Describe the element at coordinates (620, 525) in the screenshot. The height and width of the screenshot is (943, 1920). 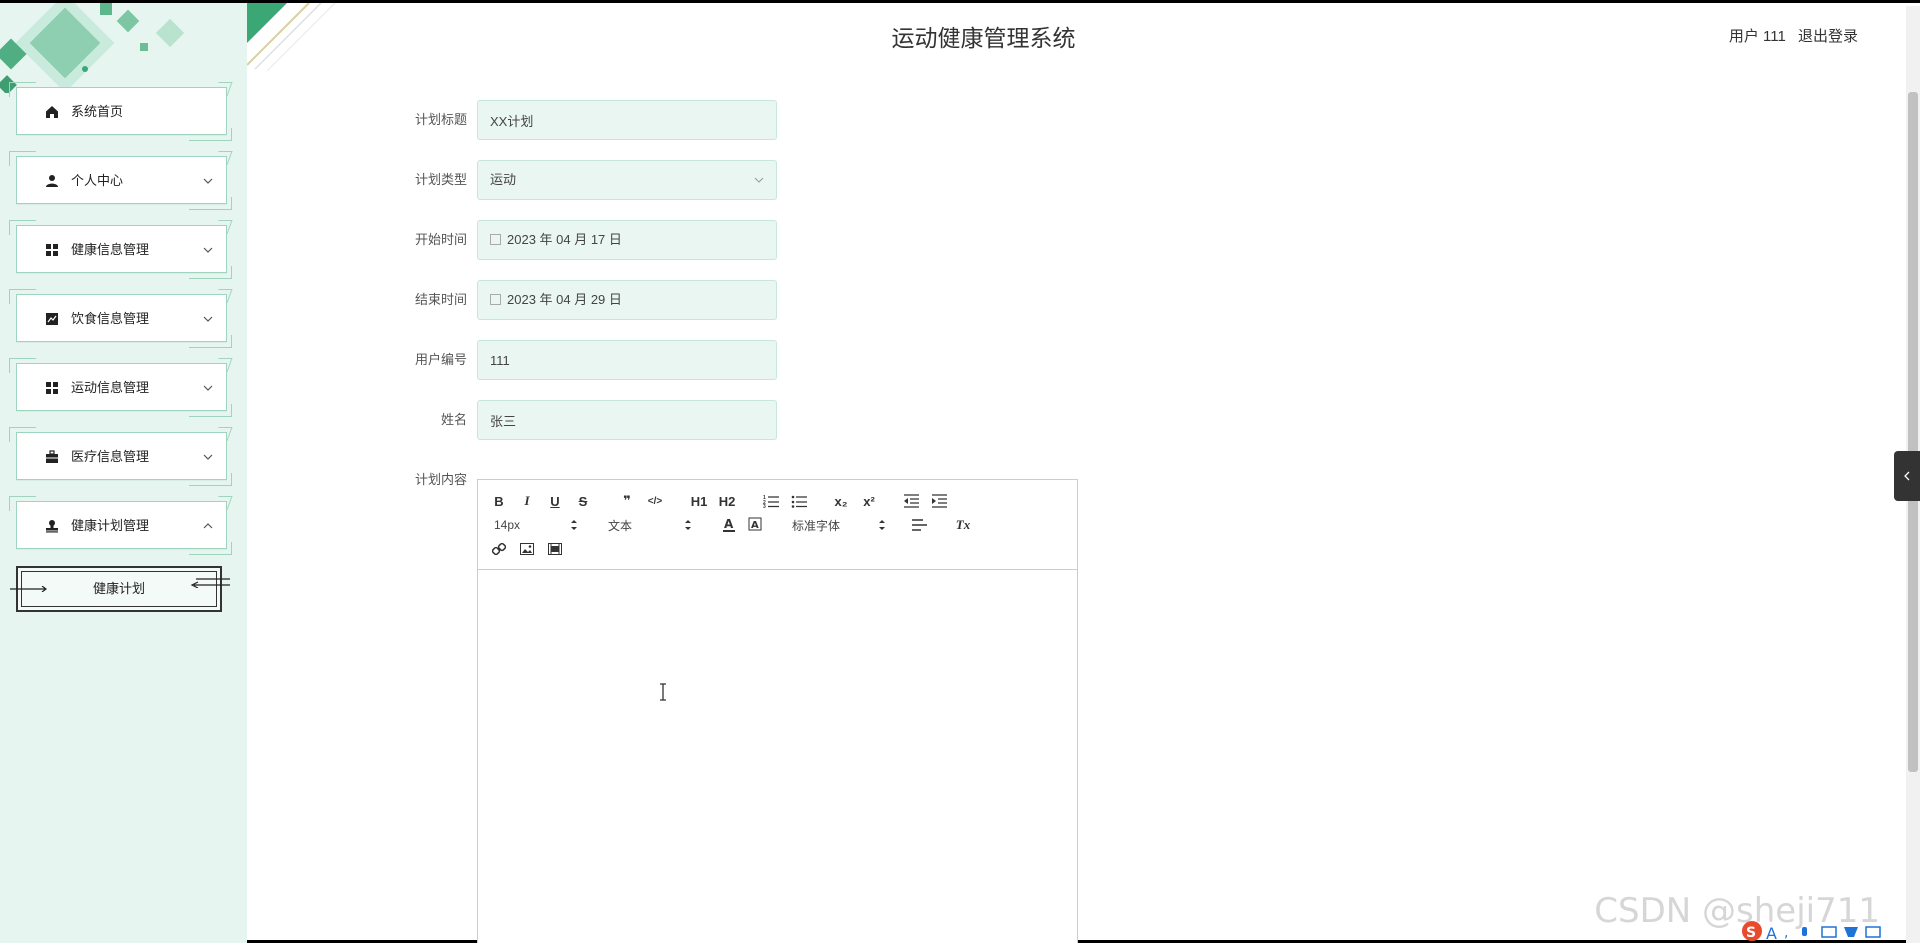
I see `header-select-value: 文本` at that location.